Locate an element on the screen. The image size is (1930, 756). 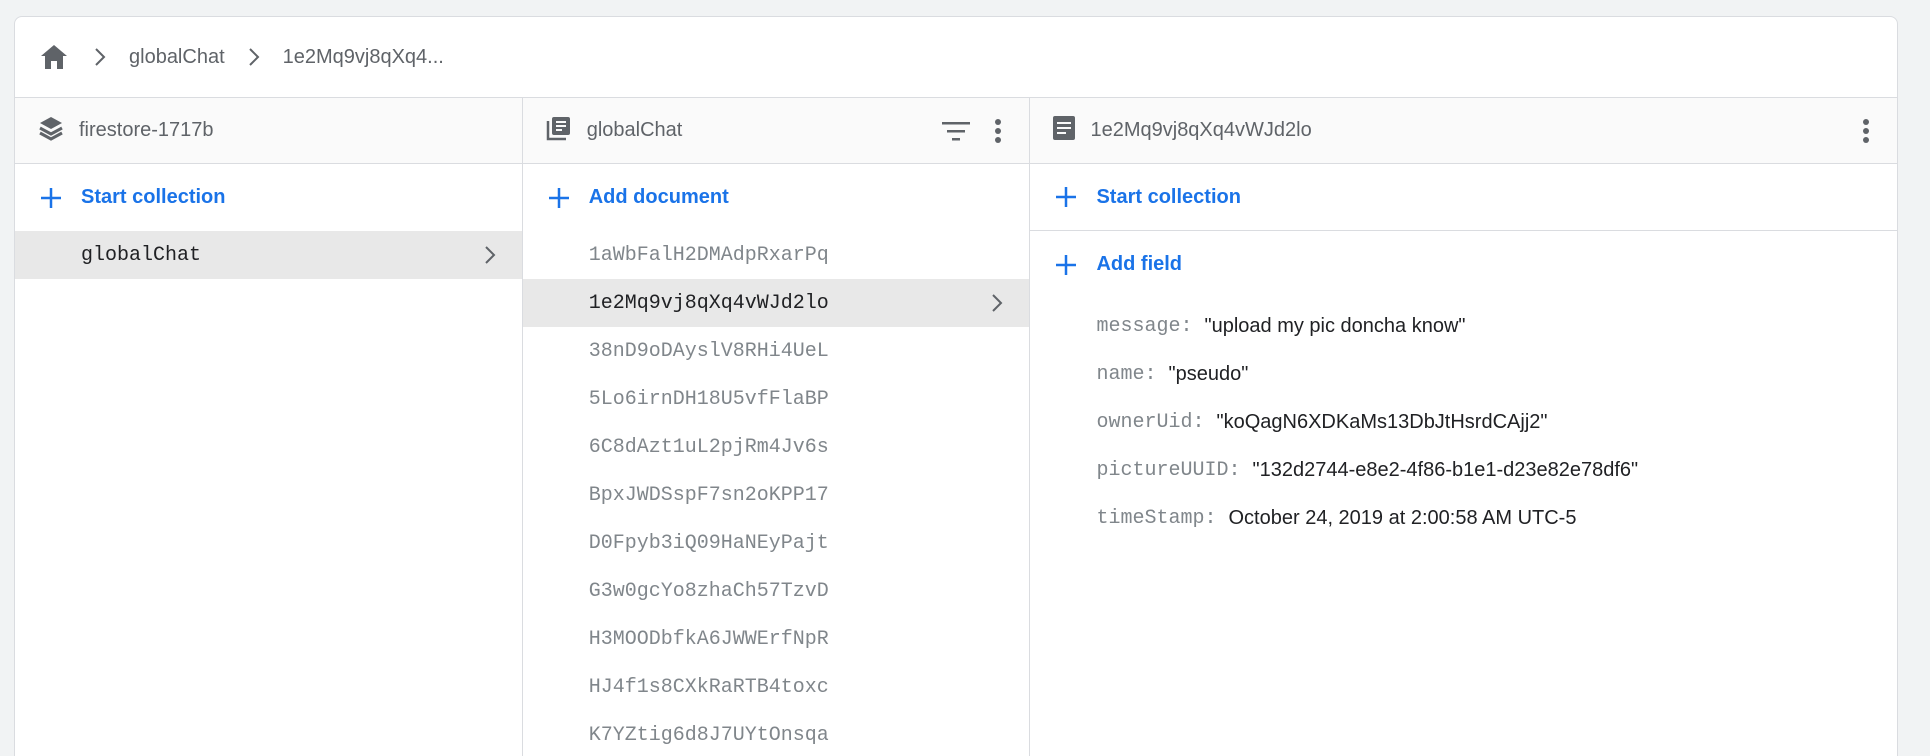
document-id: 1aWbFalH2DMAdpRxarPq is located at coordinates (708, 255).